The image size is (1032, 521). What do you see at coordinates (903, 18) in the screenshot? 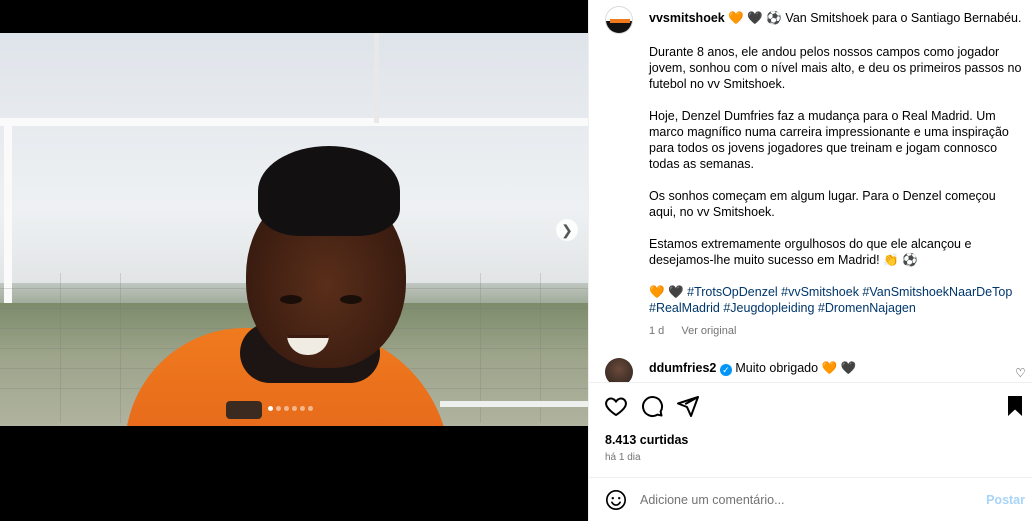
I see `caption-title: Van Smitshoek para o Santiago Bernabéu.` at bounding box center [903, 18].